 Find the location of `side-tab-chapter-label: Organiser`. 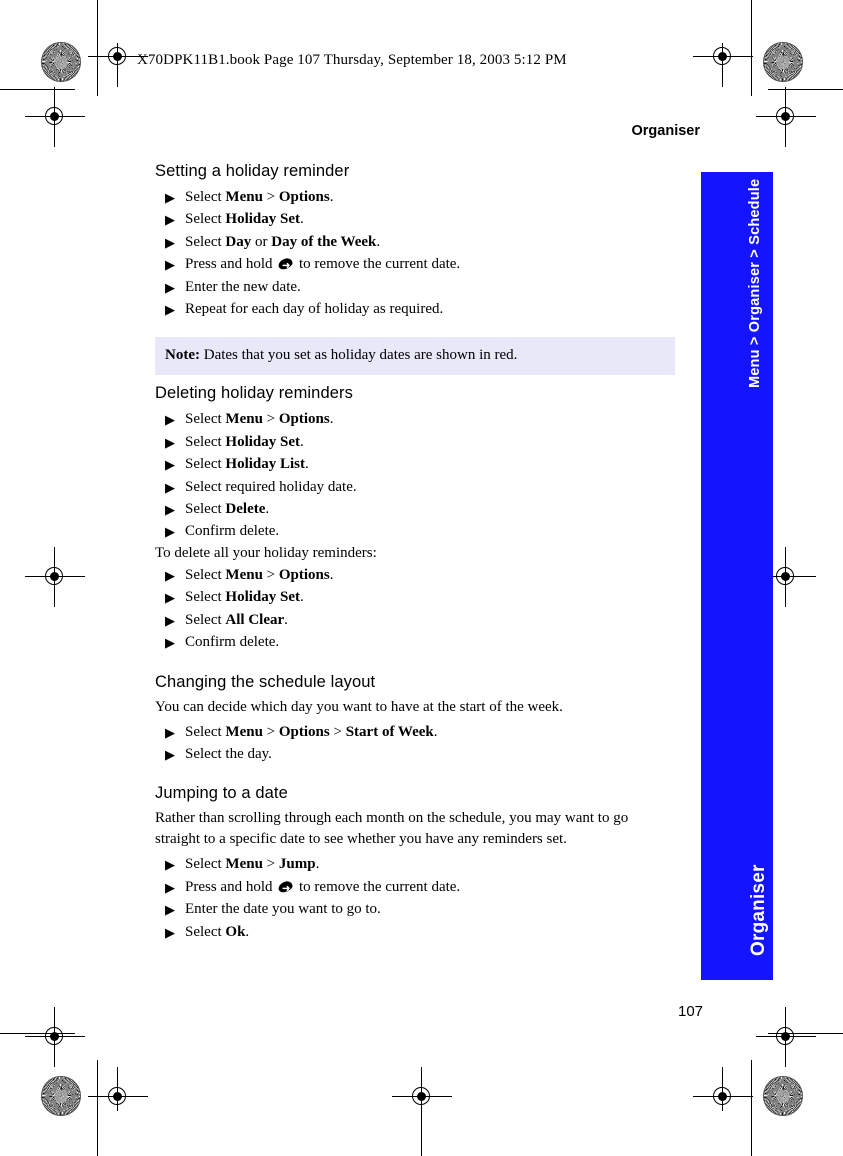

side-tab-chapter-label: Organiser is located at coordinates (758, 910).